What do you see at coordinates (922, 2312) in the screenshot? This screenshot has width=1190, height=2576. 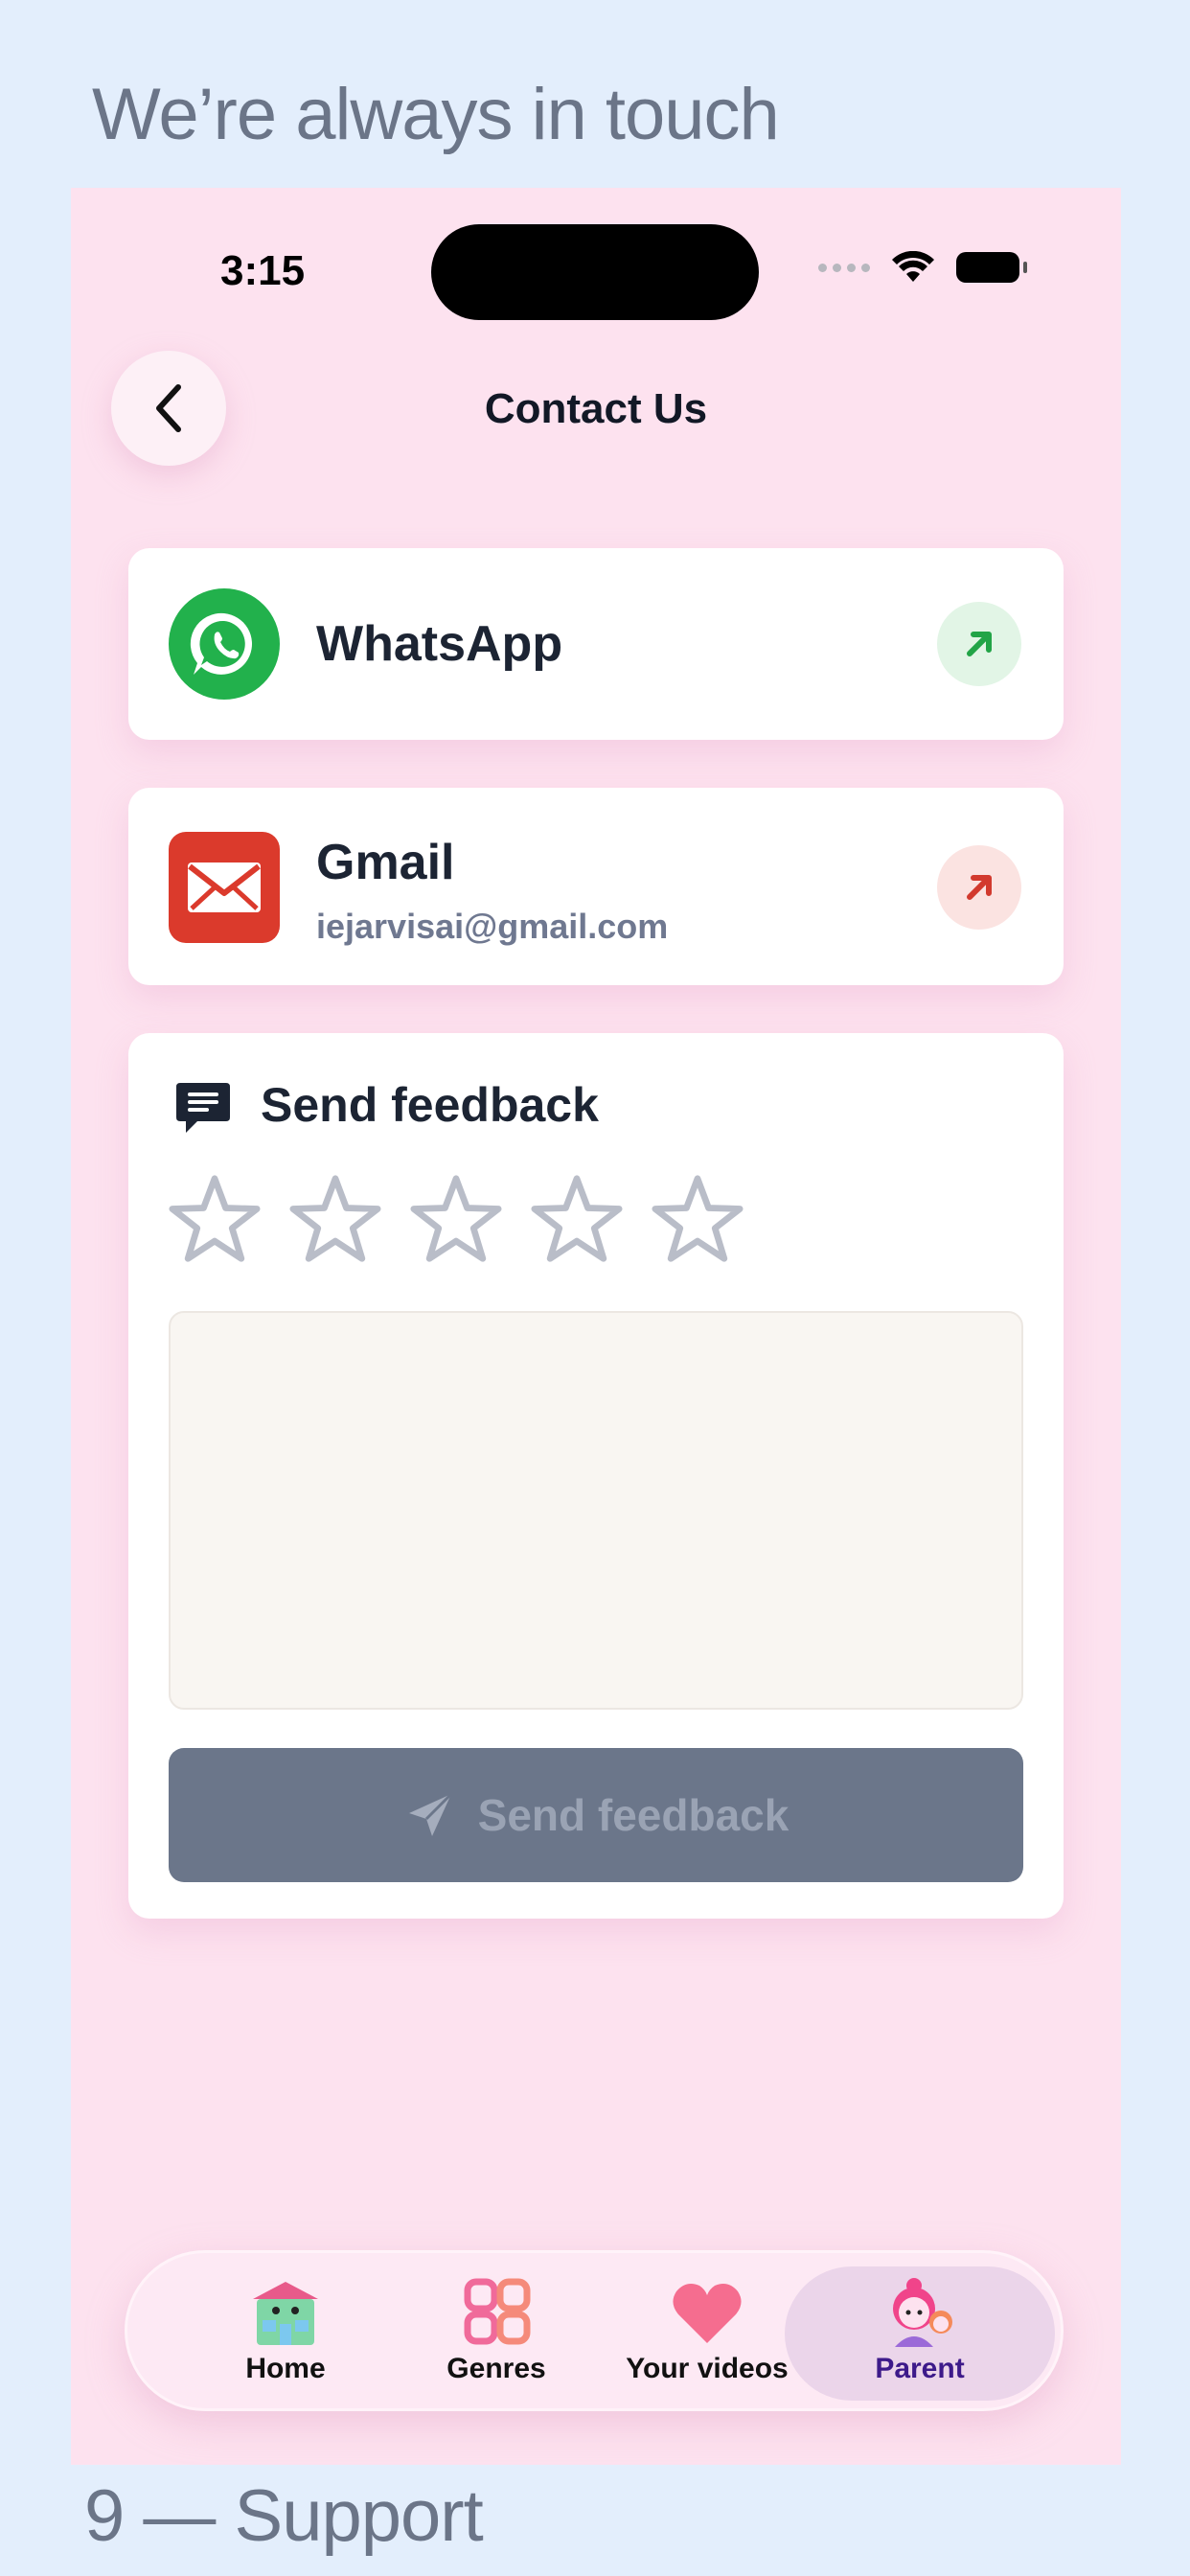 I see `parent-icon` at bounding box center [922, 2312].